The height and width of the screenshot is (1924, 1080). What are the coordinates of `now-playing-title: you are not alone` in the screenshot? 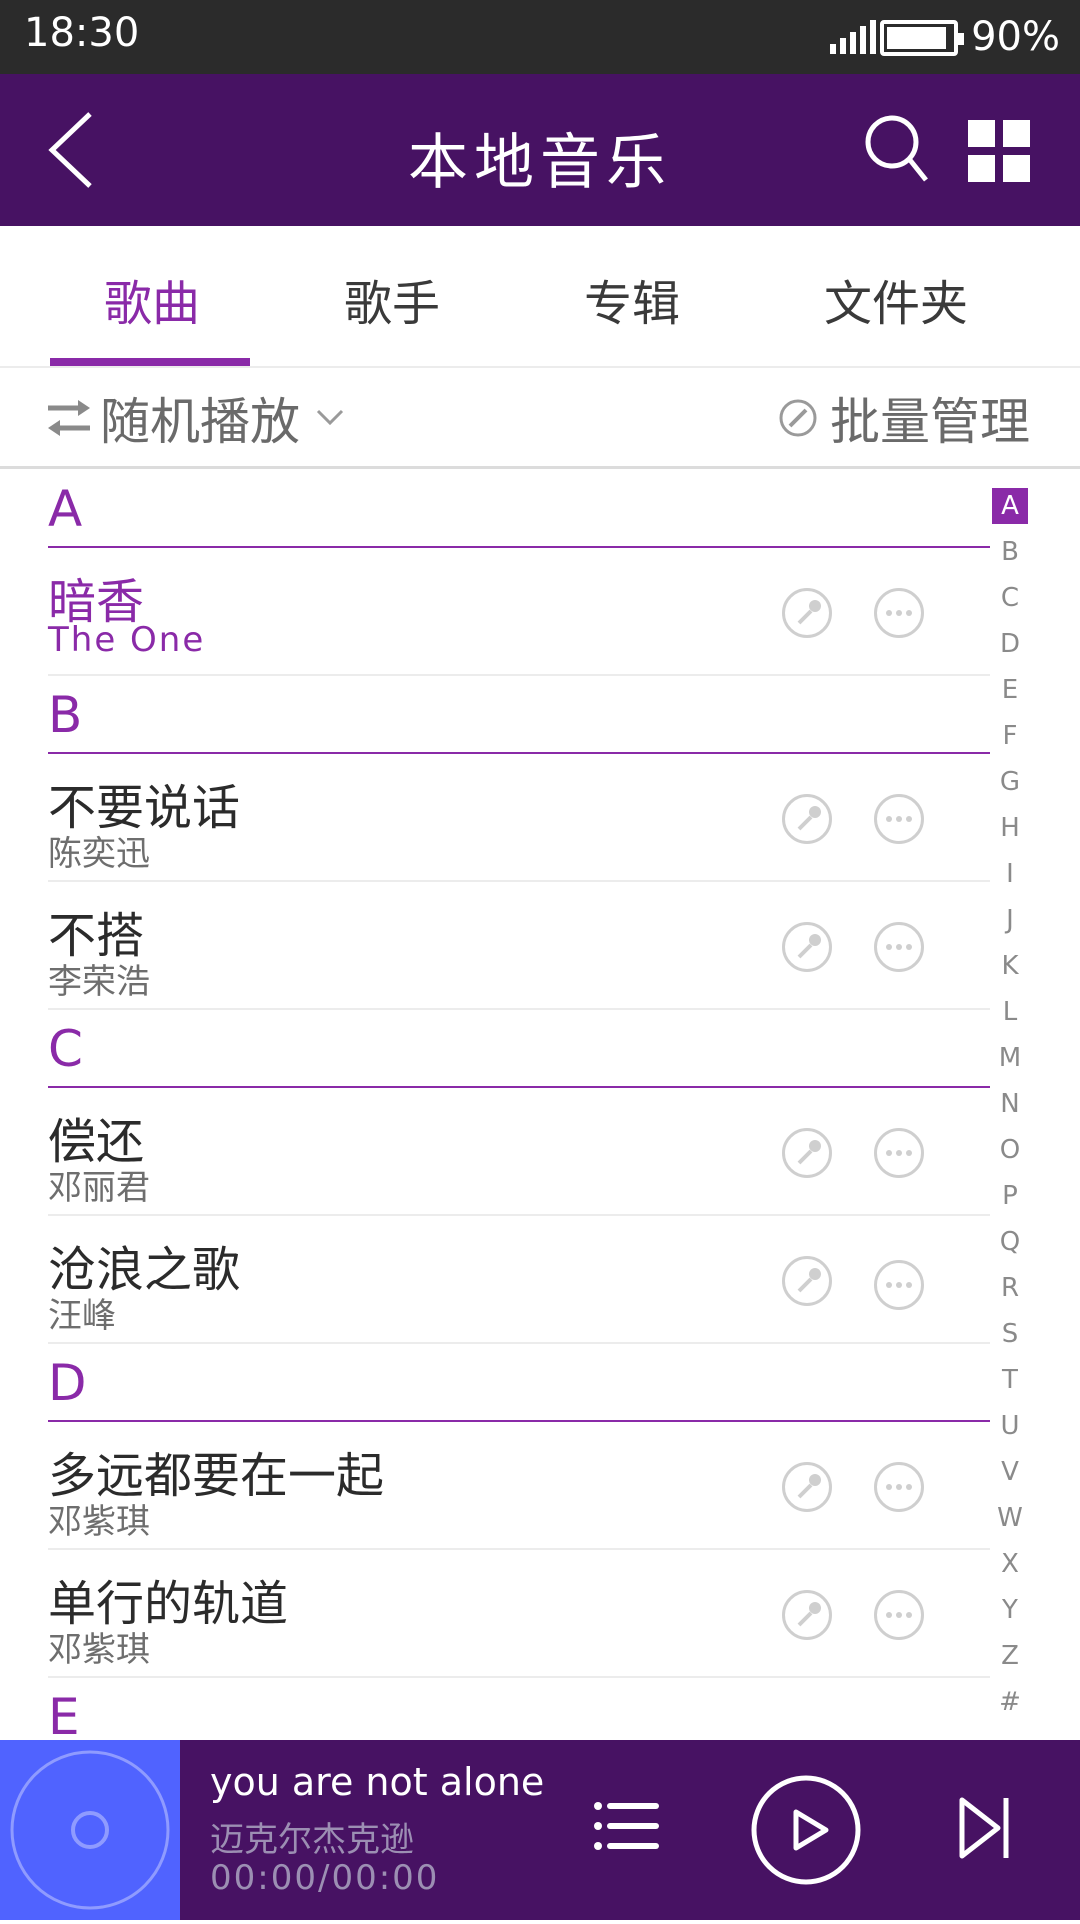 It's located at (377, 1782).